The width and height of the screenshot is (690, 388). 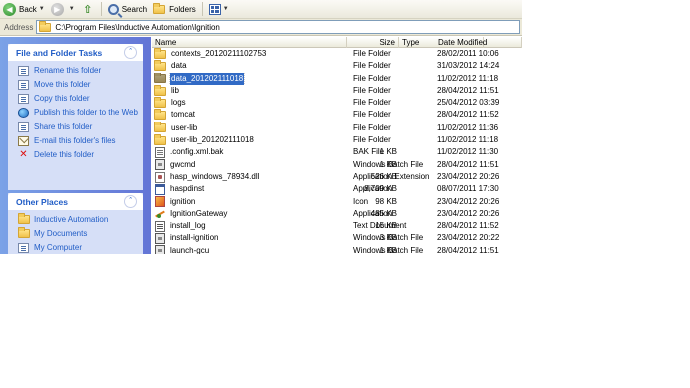 I want to click on file-name: data_201202111018, so click(x=207, y=78).